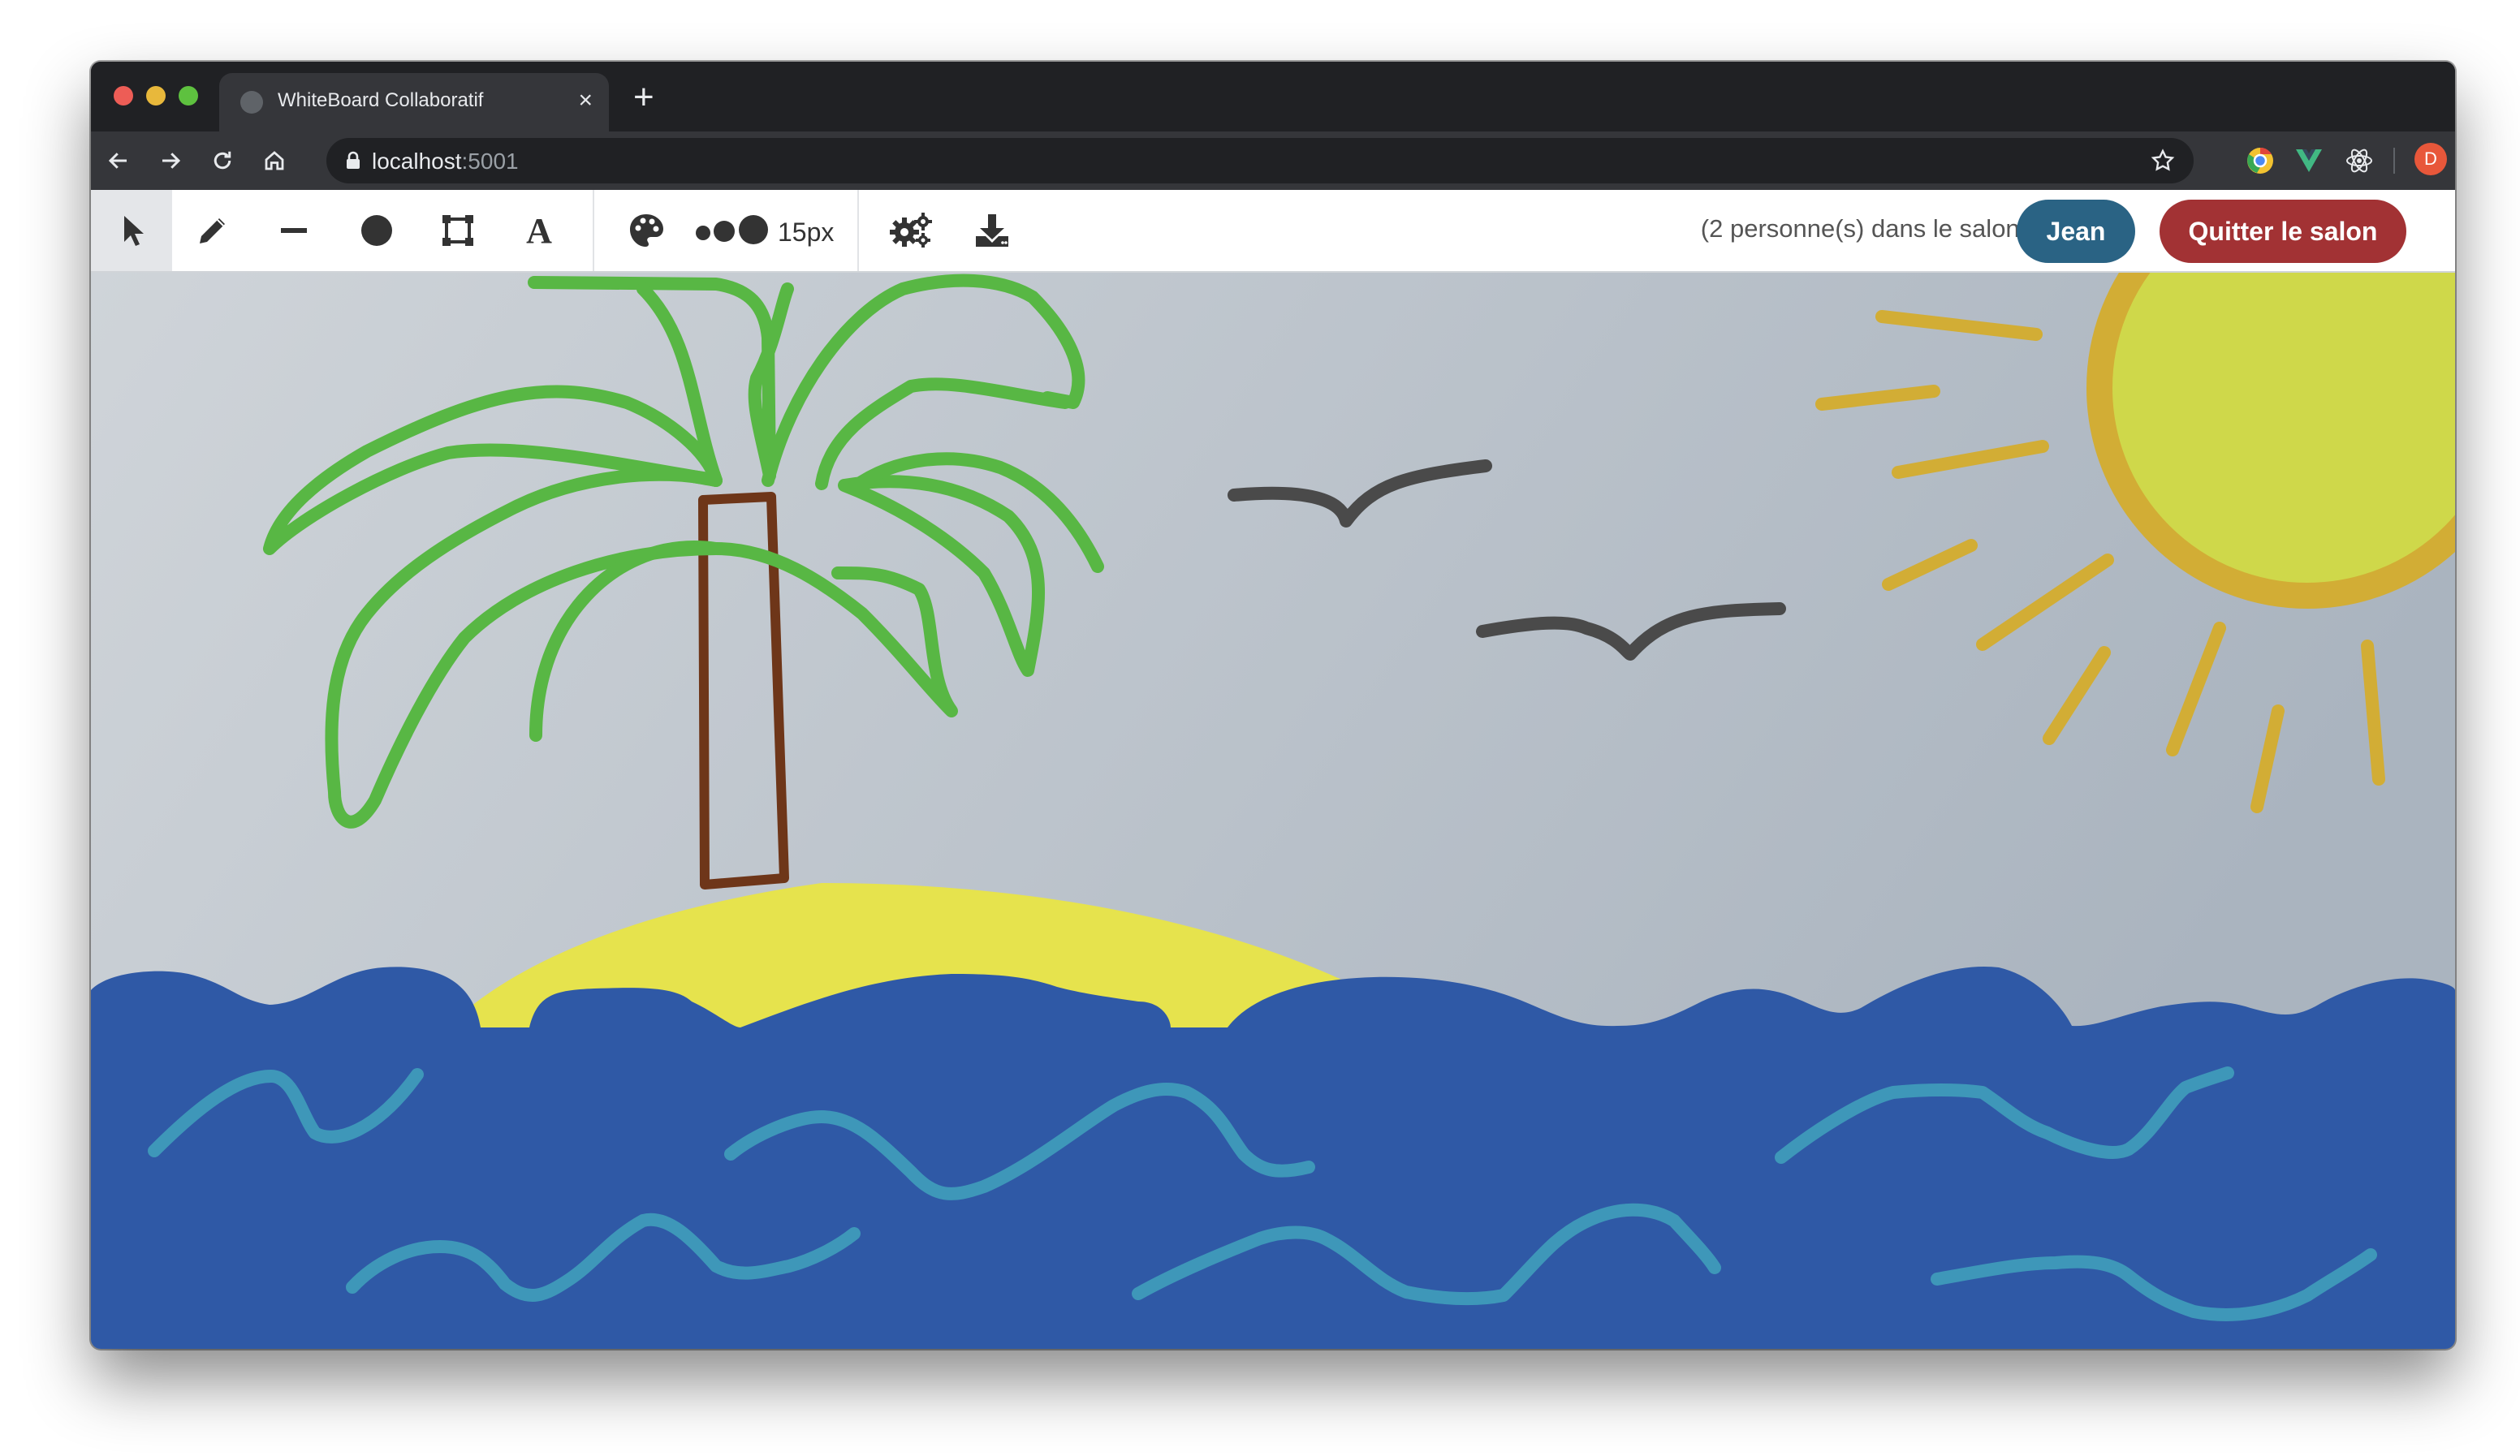 This screenshot has width=2520, height=1456. I want to click on palette-icon, so click(646, 231).